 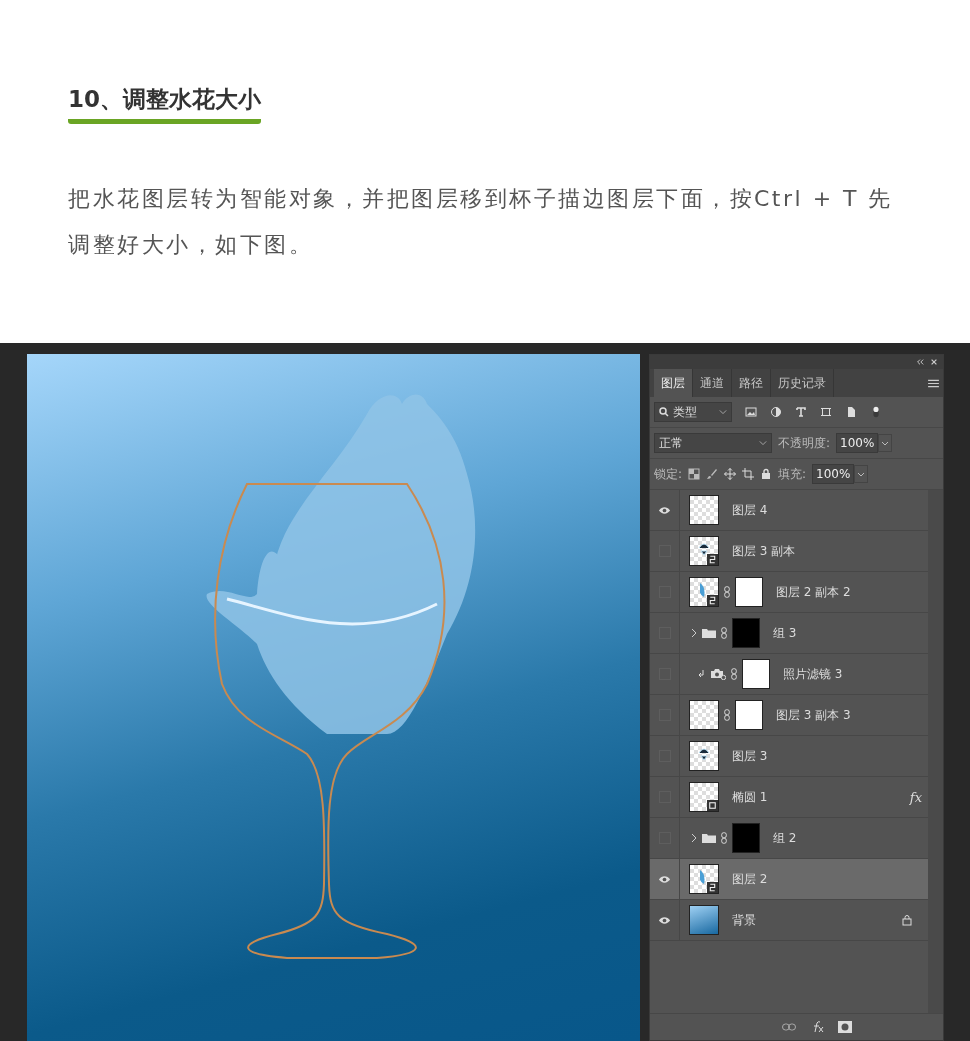 I want to click on layer-row: 图层 3 副本 3, so click(x=789, y=715).